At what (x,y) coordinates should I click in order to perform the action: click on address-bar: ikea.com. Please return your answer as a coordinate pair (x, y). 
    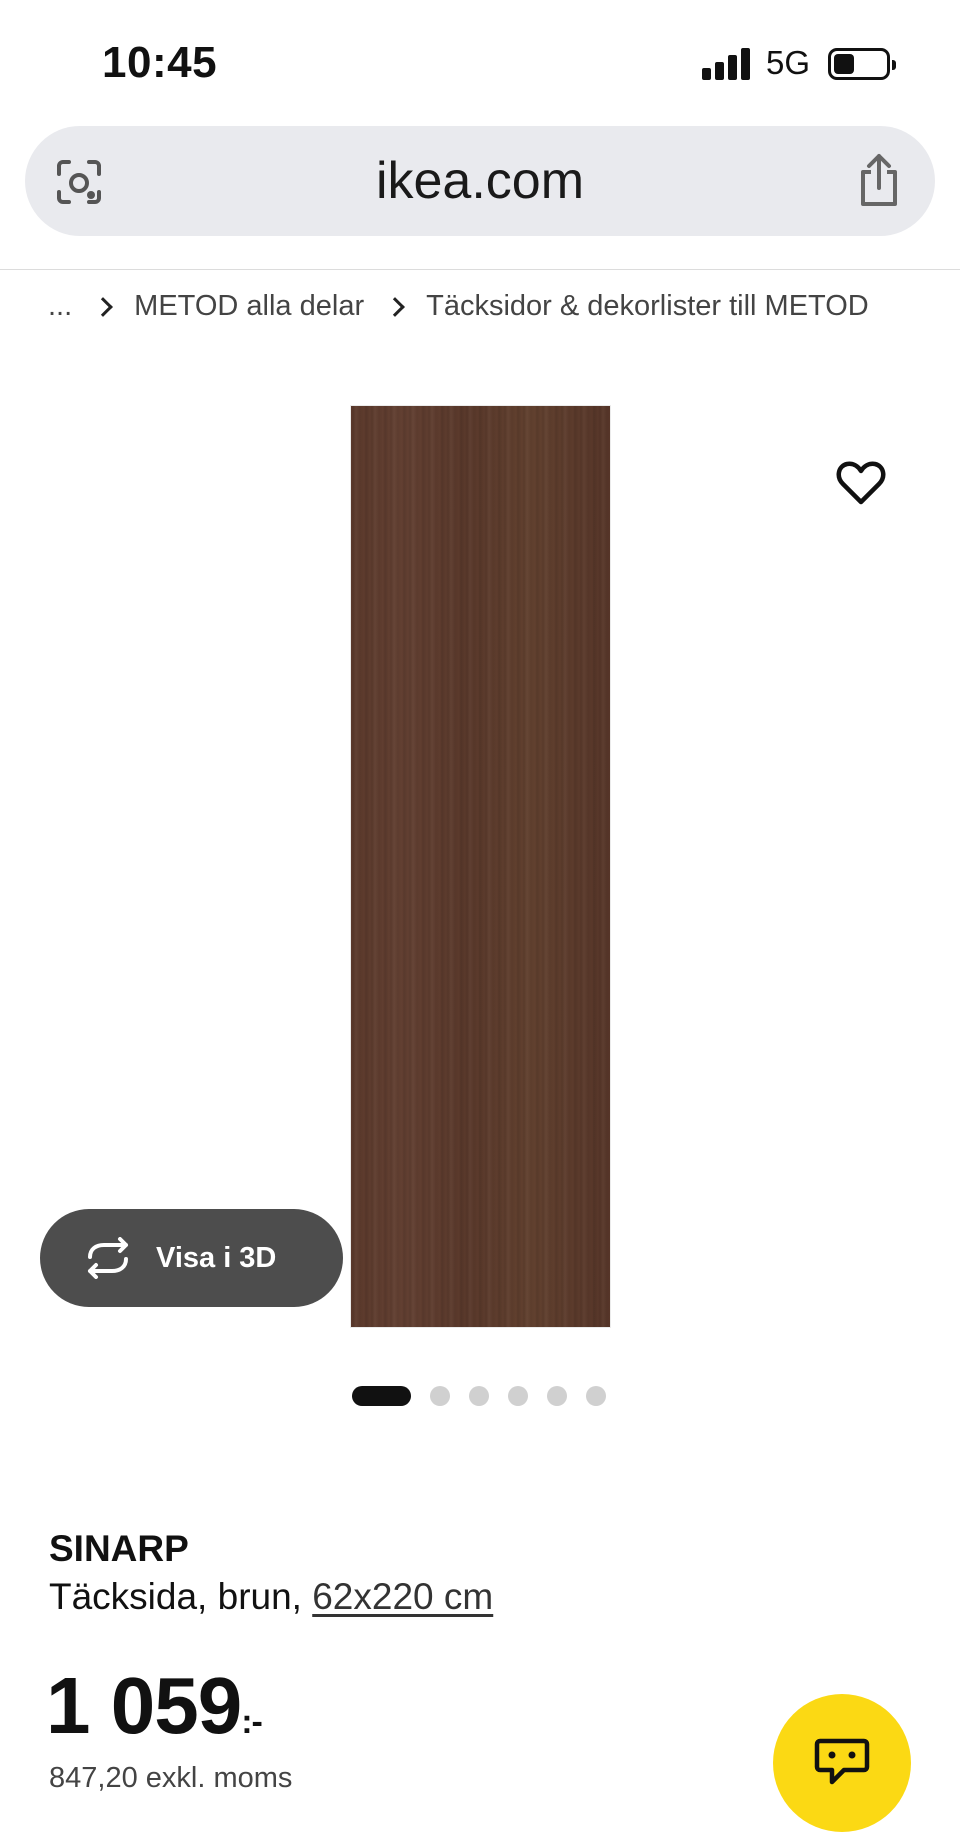
    Looking at the image, I should click on (480, 181).